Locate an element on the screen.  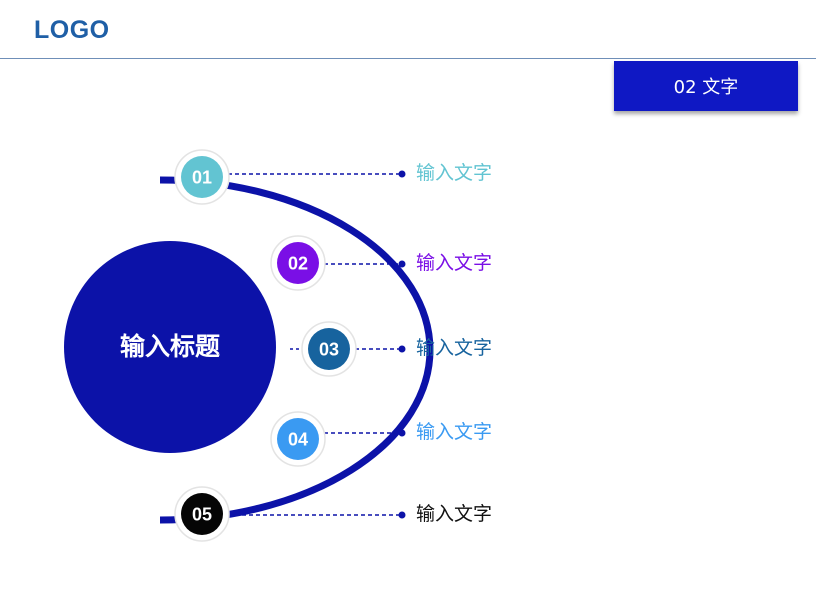
node-number-03: 03 is located at coordinates (329, 350).